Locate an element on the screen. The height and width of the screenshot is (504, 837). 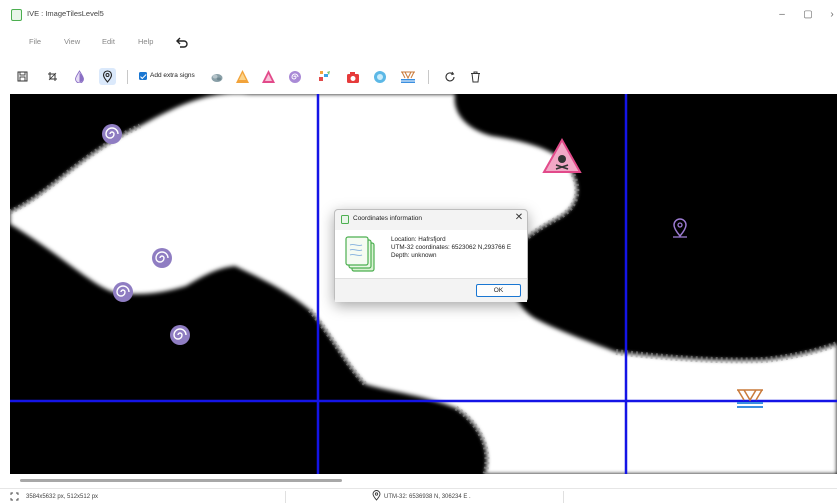
coordinates-button is located at coordinates (107, 76).